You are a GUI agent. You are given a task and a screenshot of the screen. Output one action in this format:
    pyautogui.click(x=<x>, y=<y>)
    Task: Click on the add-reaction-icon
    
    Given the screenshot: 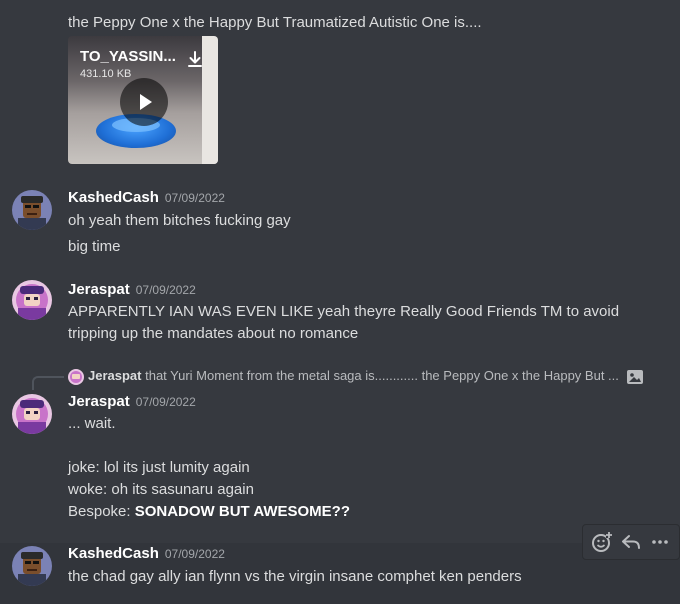 What is the action you would take?
    pyautogui.click(x=602, y=542)
    